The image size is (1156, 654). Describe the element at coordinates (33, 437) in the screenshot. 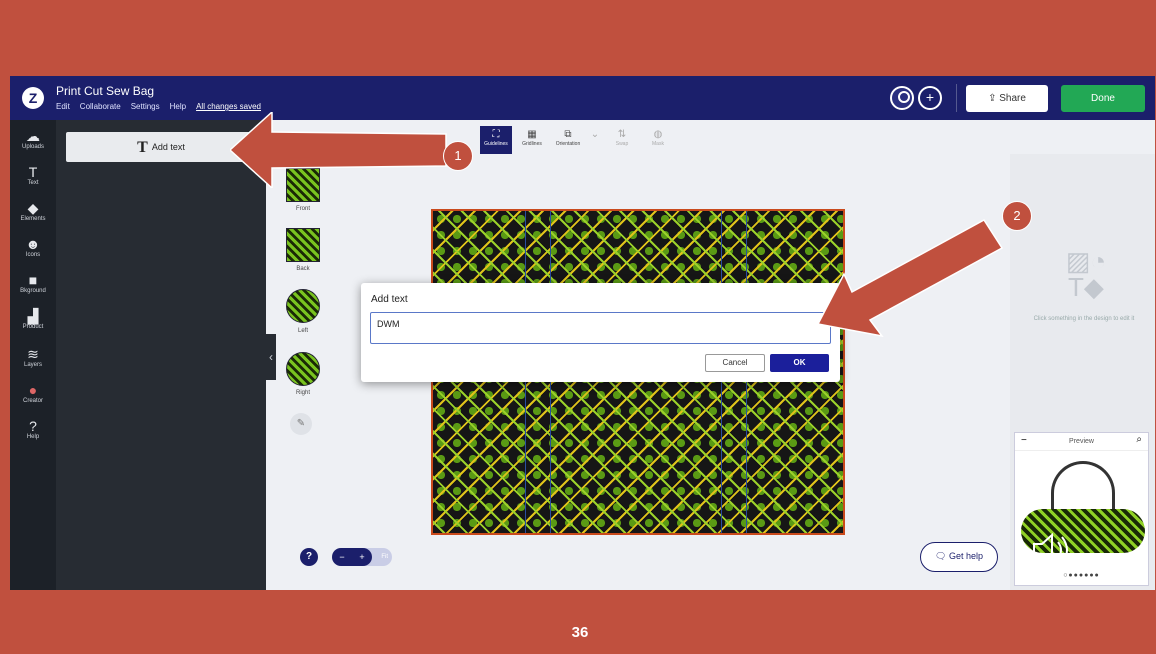

I see `rail-label: Help` at that location.